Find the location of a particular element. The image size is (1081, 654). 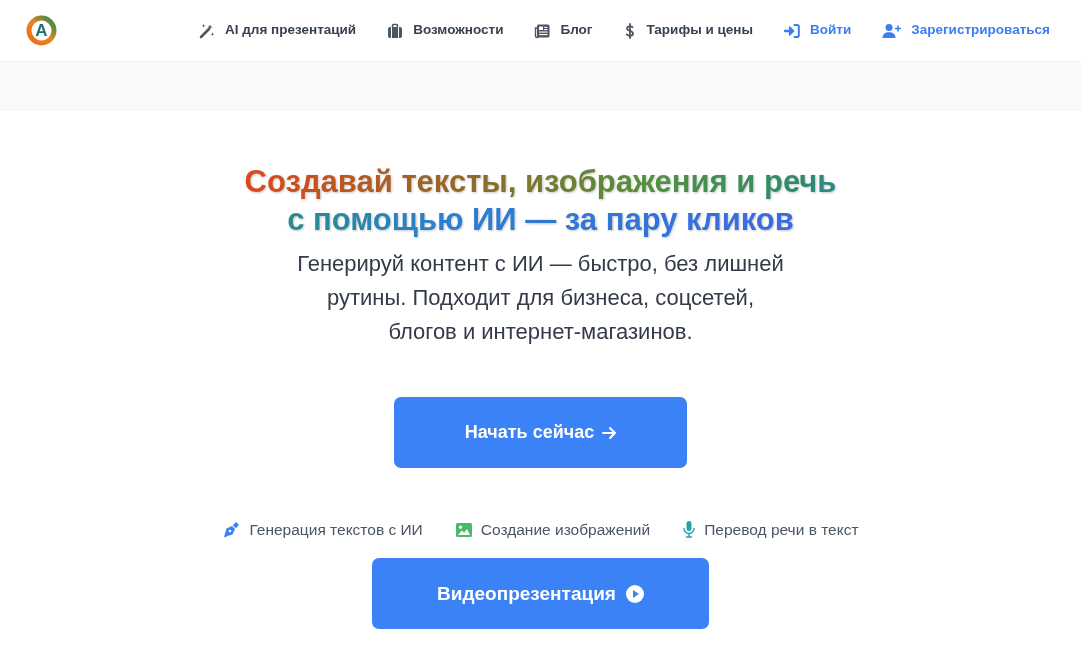

feature-label: Создание изображений is located at coordinates (565, 530).